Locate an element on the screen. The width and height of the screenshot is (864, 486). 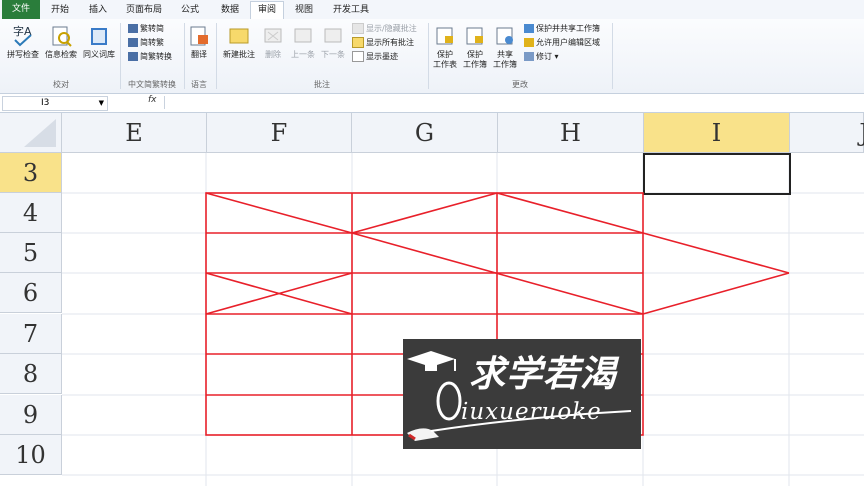
next-comment-icon is located at coordinates (333, 35).